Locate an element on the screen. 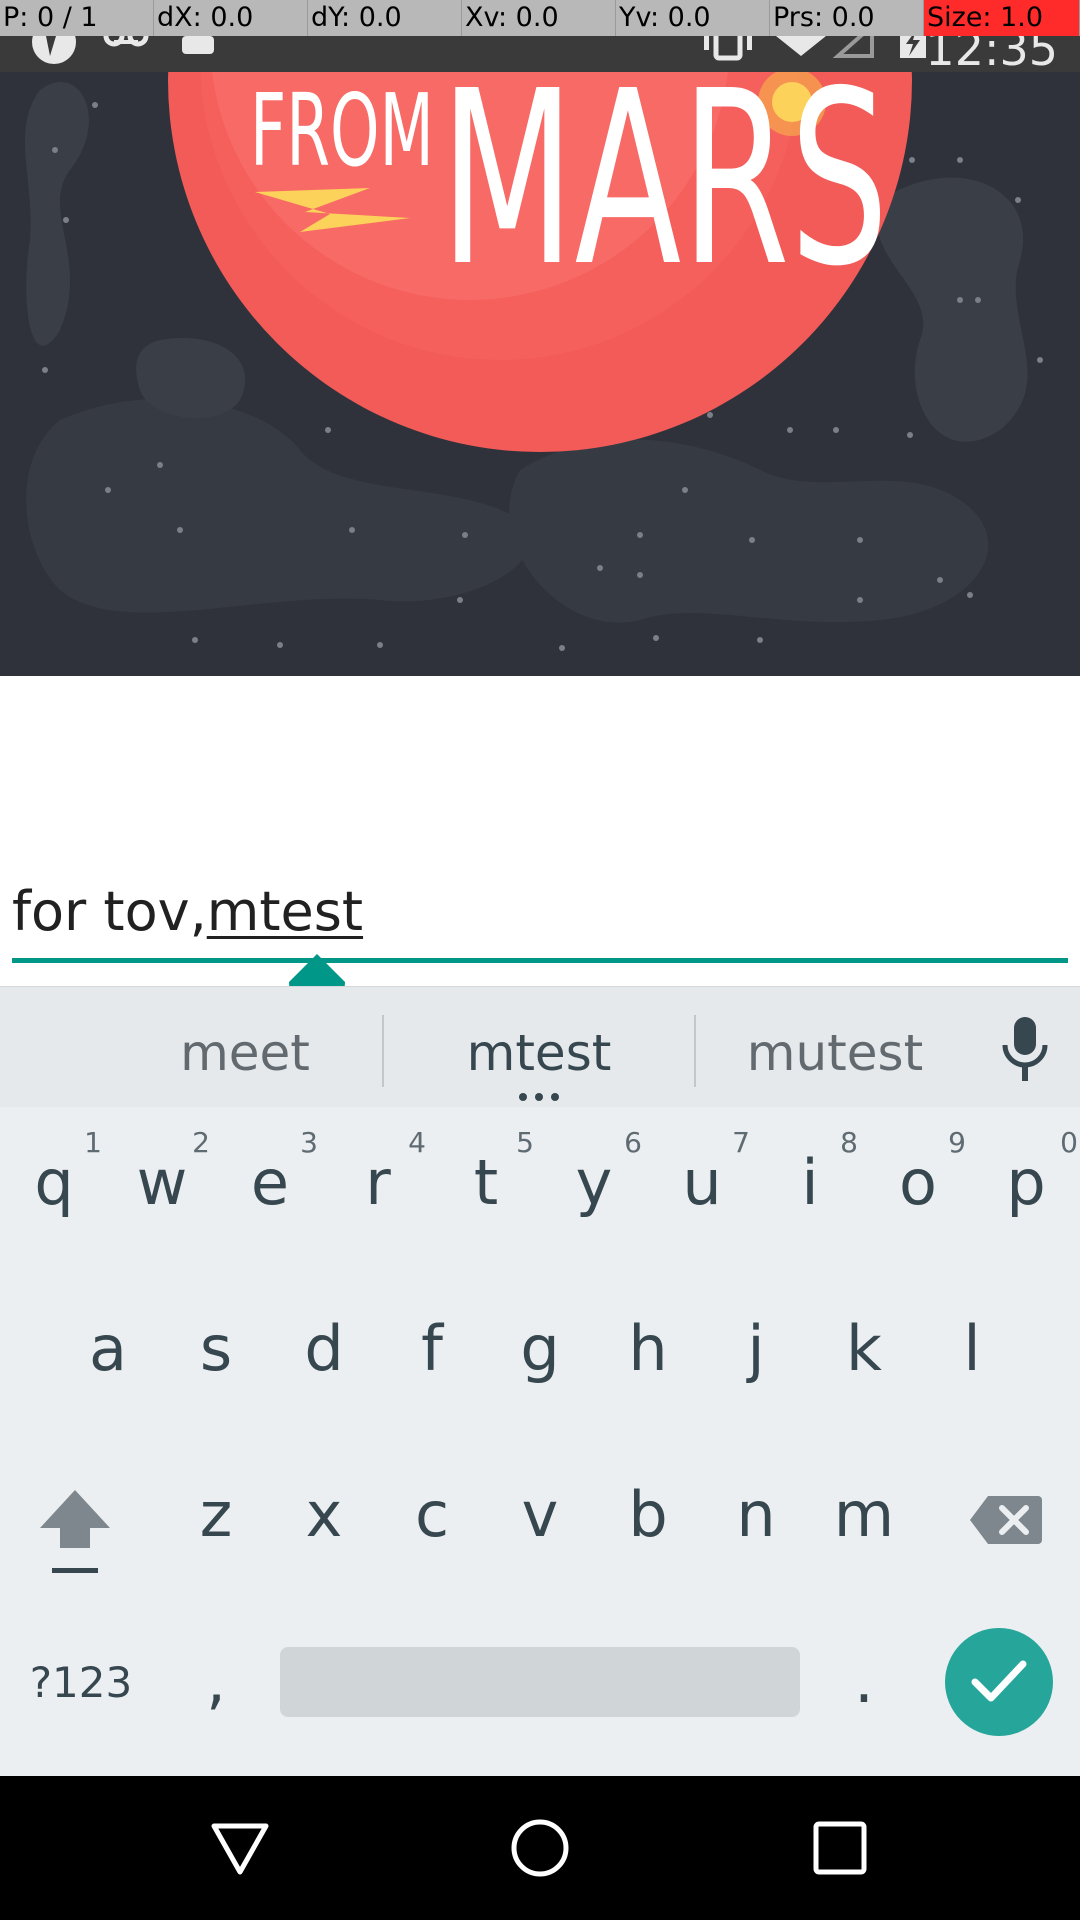 Image resolution: width=1080 pixels, height=1920 pixels. key-g: g is located at coordinates (540, 1357).